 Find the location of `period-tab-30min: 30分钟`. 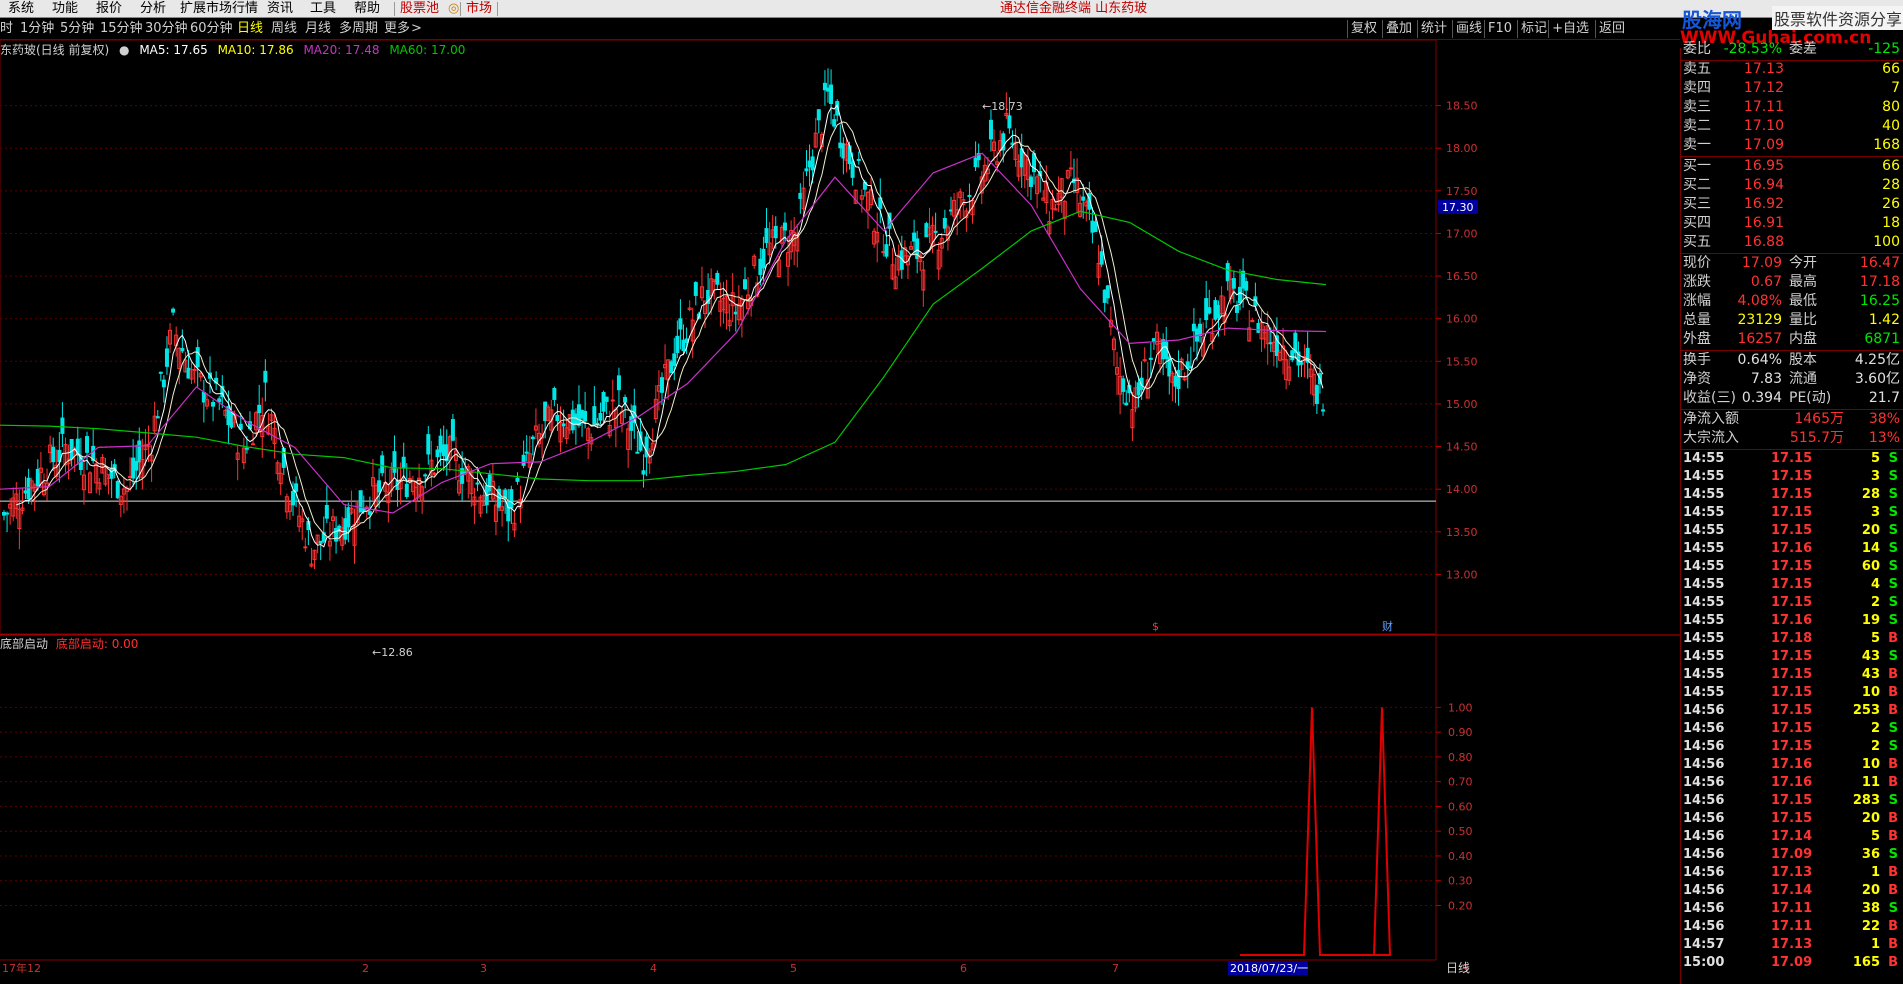

period-tab-30min: 30分钟 is located at coordinates (166, 29).